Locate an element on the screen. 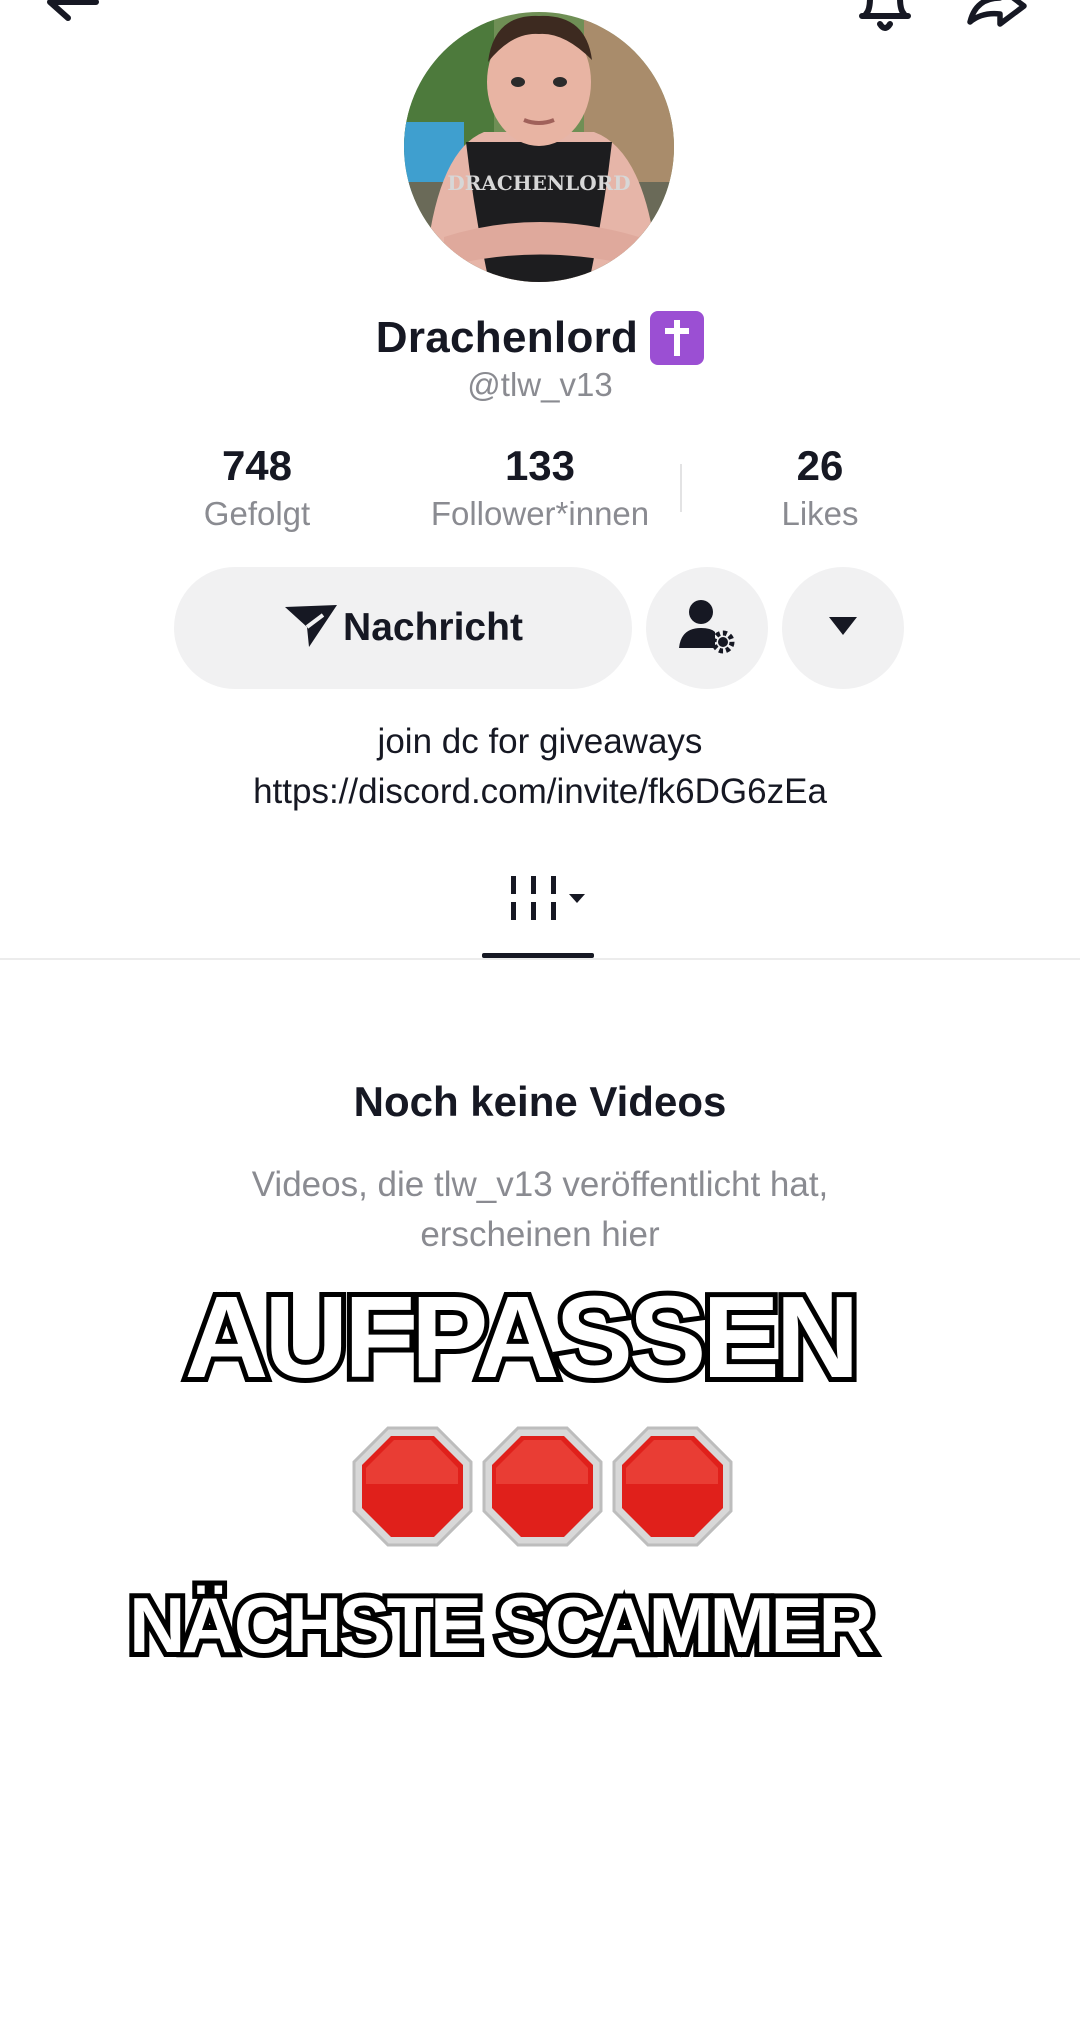 The height and width of the screenshot is (2032, 1080). stat-likes: 26 Likes is located at coordinates (820, 488).